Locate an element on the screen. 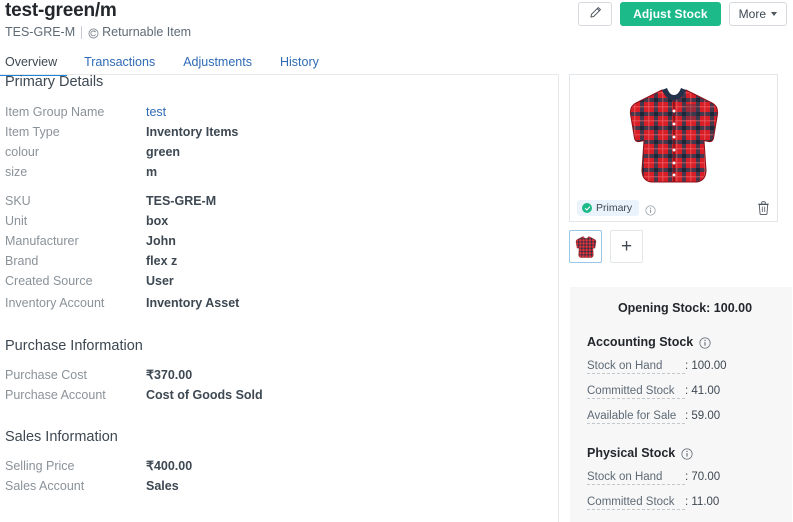  stock-row-value: : 100.00 is located at coordinates (706, 366).